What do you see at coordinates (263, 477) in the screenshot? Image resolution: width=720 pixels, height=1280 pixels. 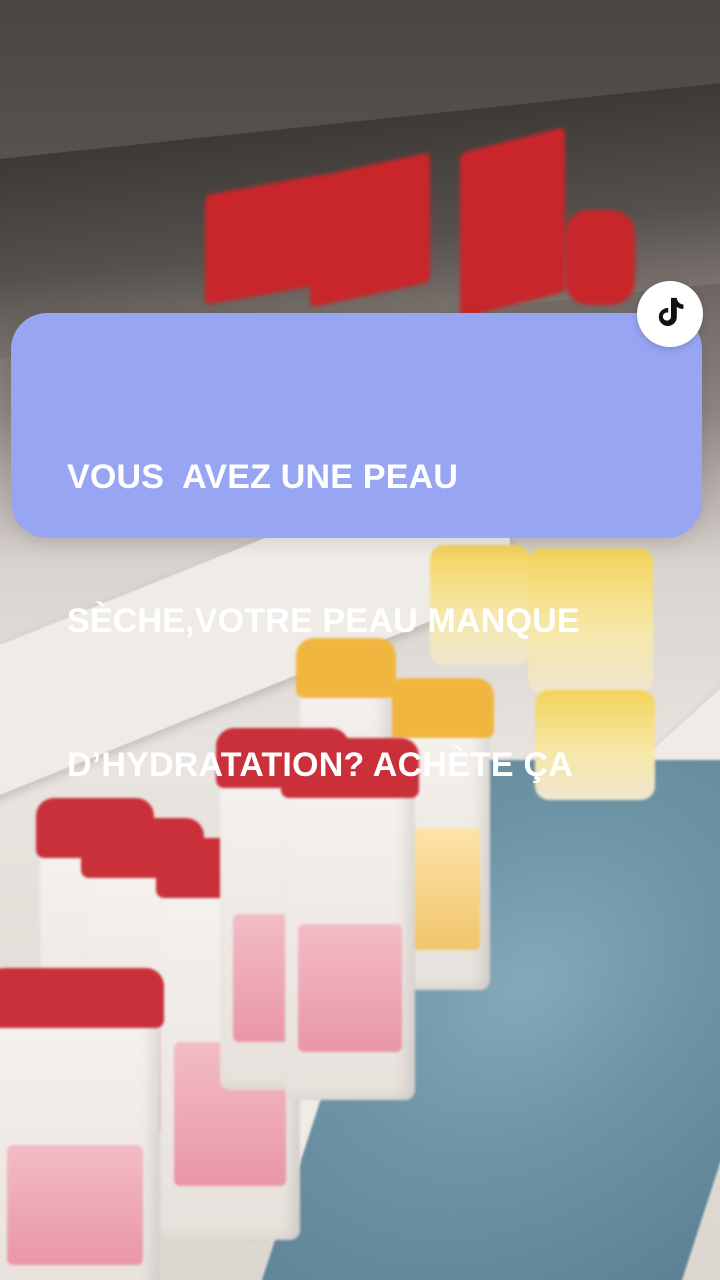 I see `caption-line-1: VOUS AVEZ UNE PEAU` at bounding box center [263, 477].